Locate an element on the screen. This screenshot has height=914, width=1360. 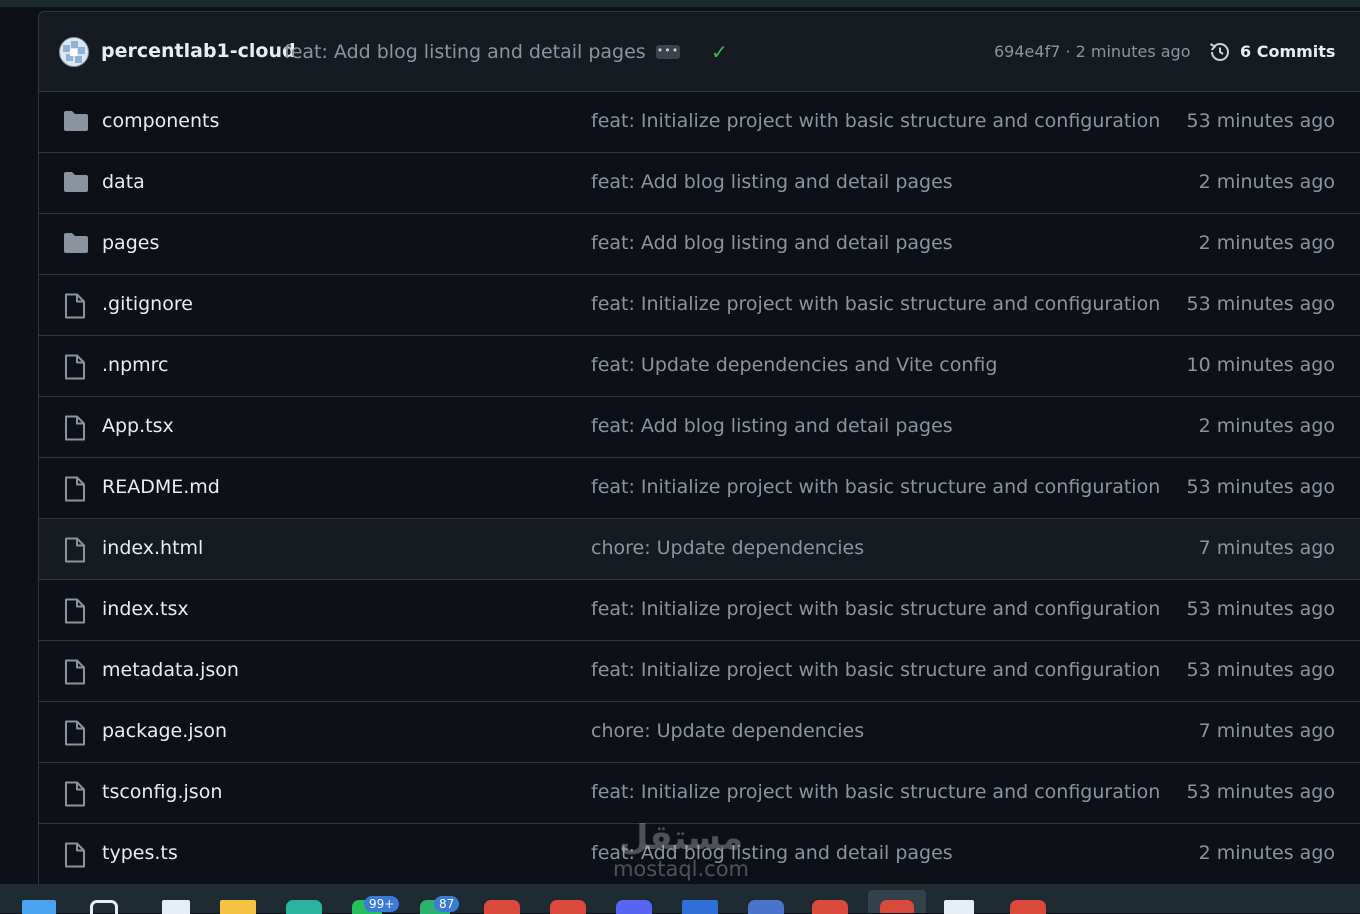
calendar-icon is located at coordinates (959, 907).